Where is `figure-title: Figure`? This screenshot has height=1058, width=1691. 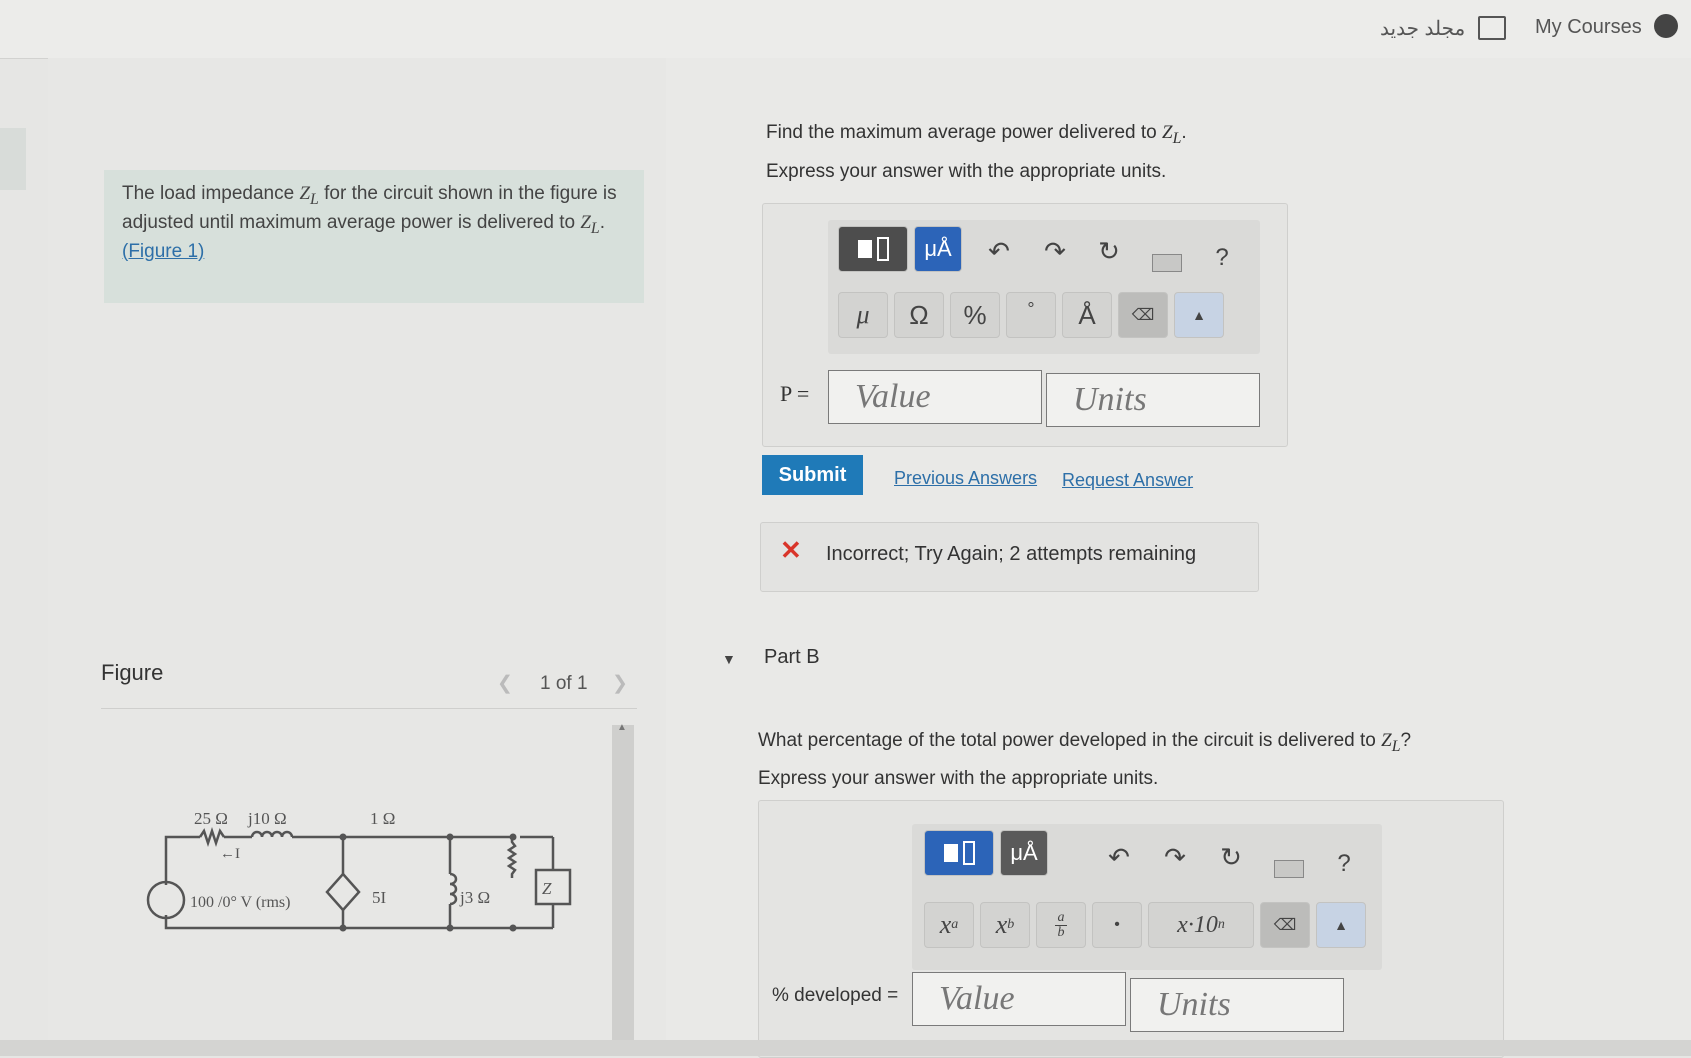 figure-title: Figure is located at coordinates (132, 672).